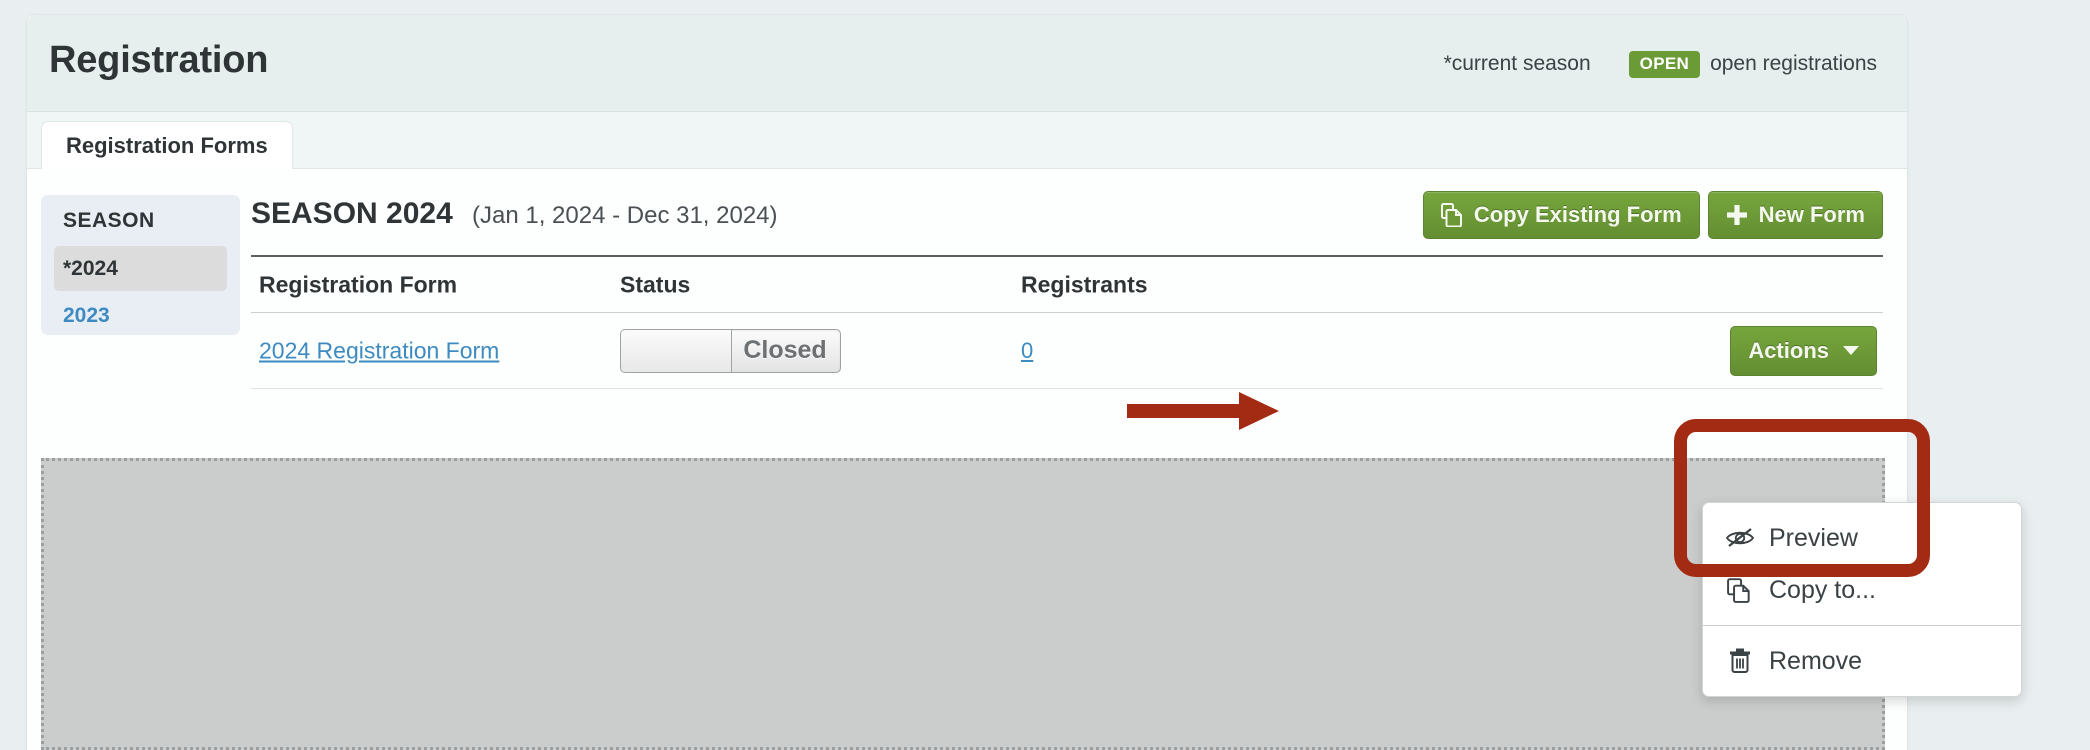 This screenshot has height=750, width=2090. I want to click on column-header-registration-form: Registration Form, so click(358, 284).